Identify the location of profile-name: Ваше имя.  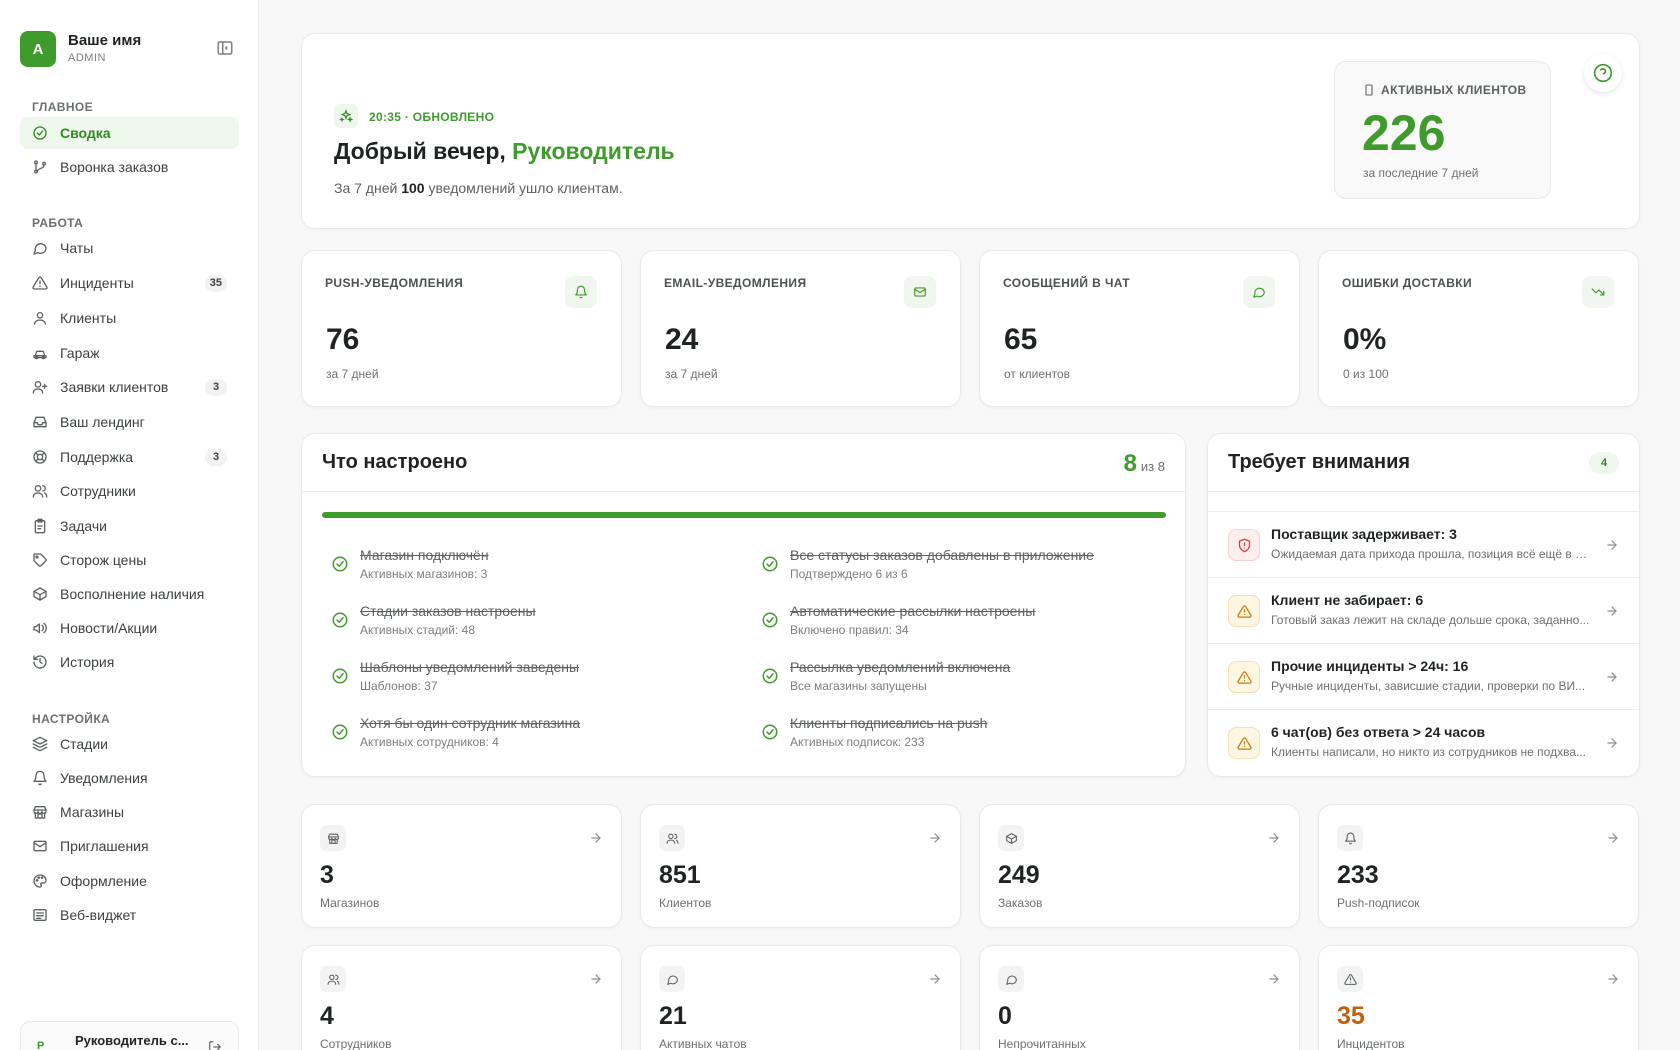
(105, 40).